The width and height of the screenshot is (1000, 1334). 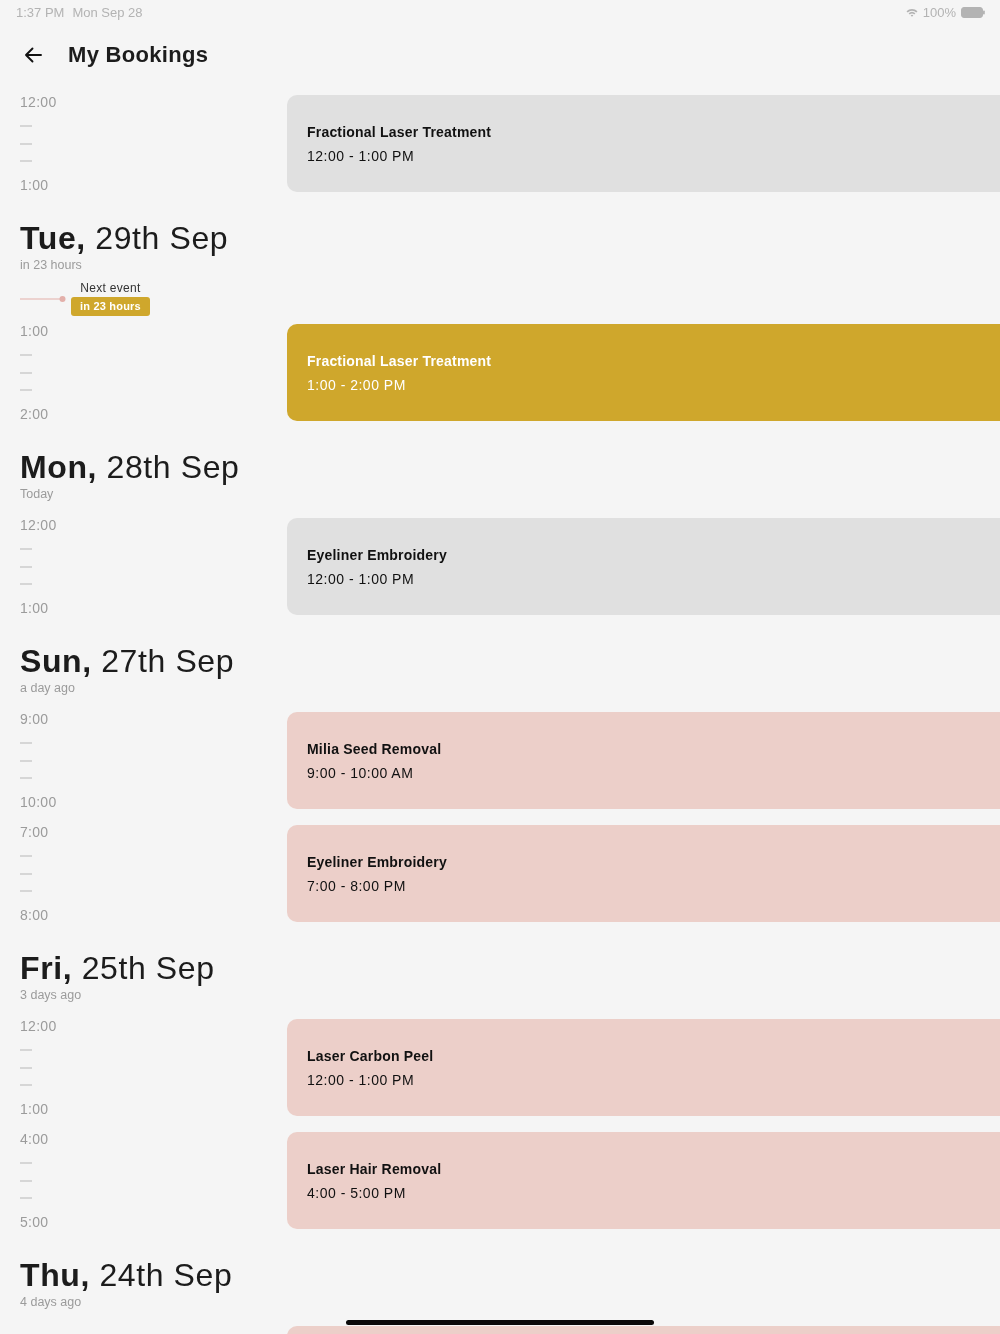 What do you see at coordinates (34, 915) in the screenshot?
I see `end-time-label: 8:00` at bounding box center [34, 915].